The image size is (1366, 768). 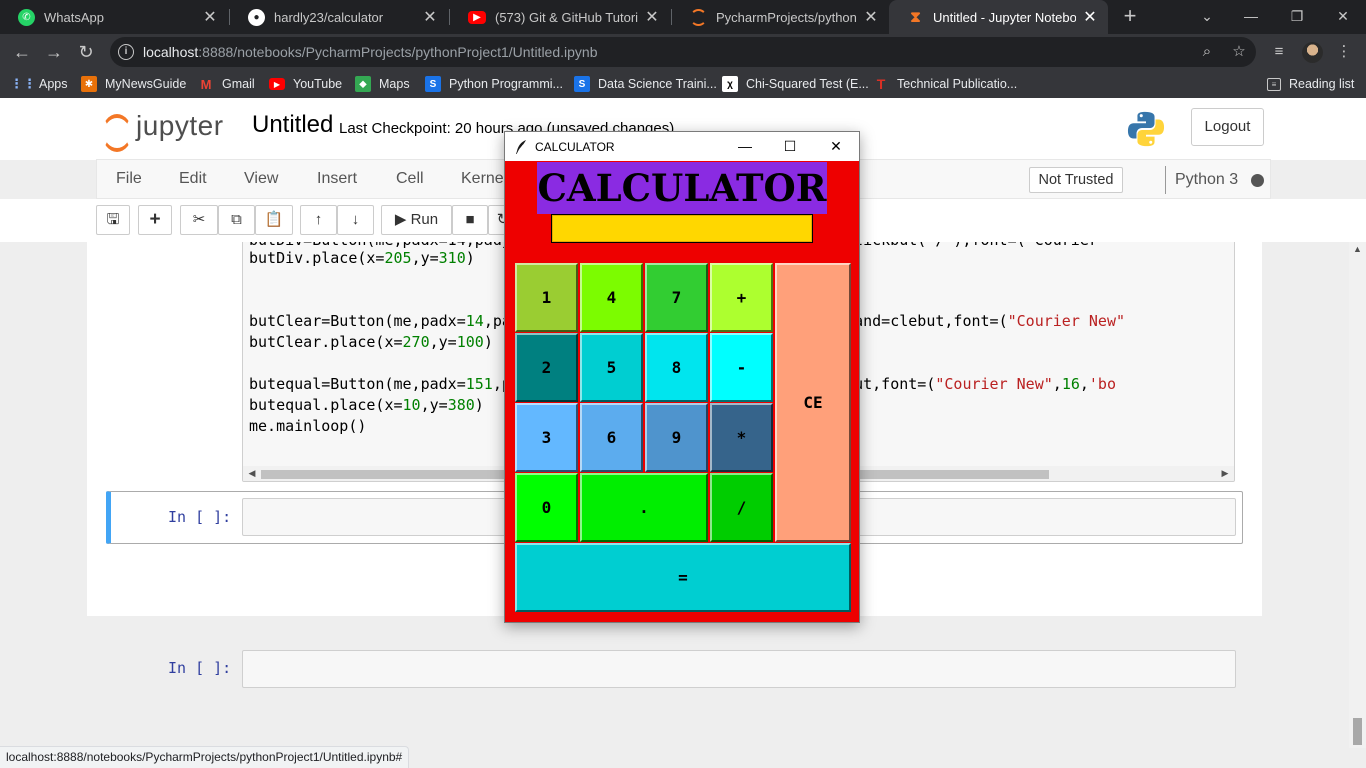 I want to click on insert-cell-button: +, so click(x=155, y=220).